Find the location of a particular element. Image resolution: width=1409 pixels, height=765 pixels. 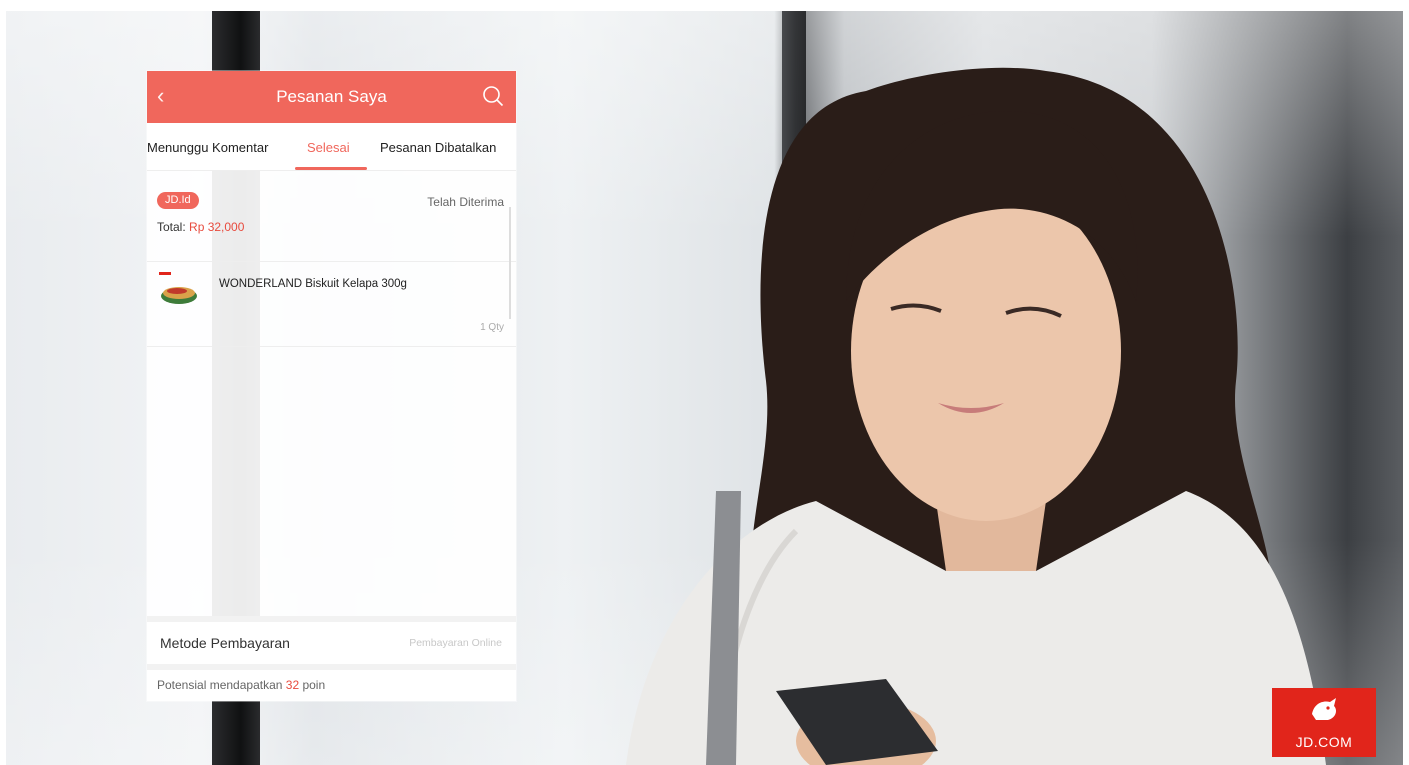

points-suffix: poin is located at coordinates (312, 685).